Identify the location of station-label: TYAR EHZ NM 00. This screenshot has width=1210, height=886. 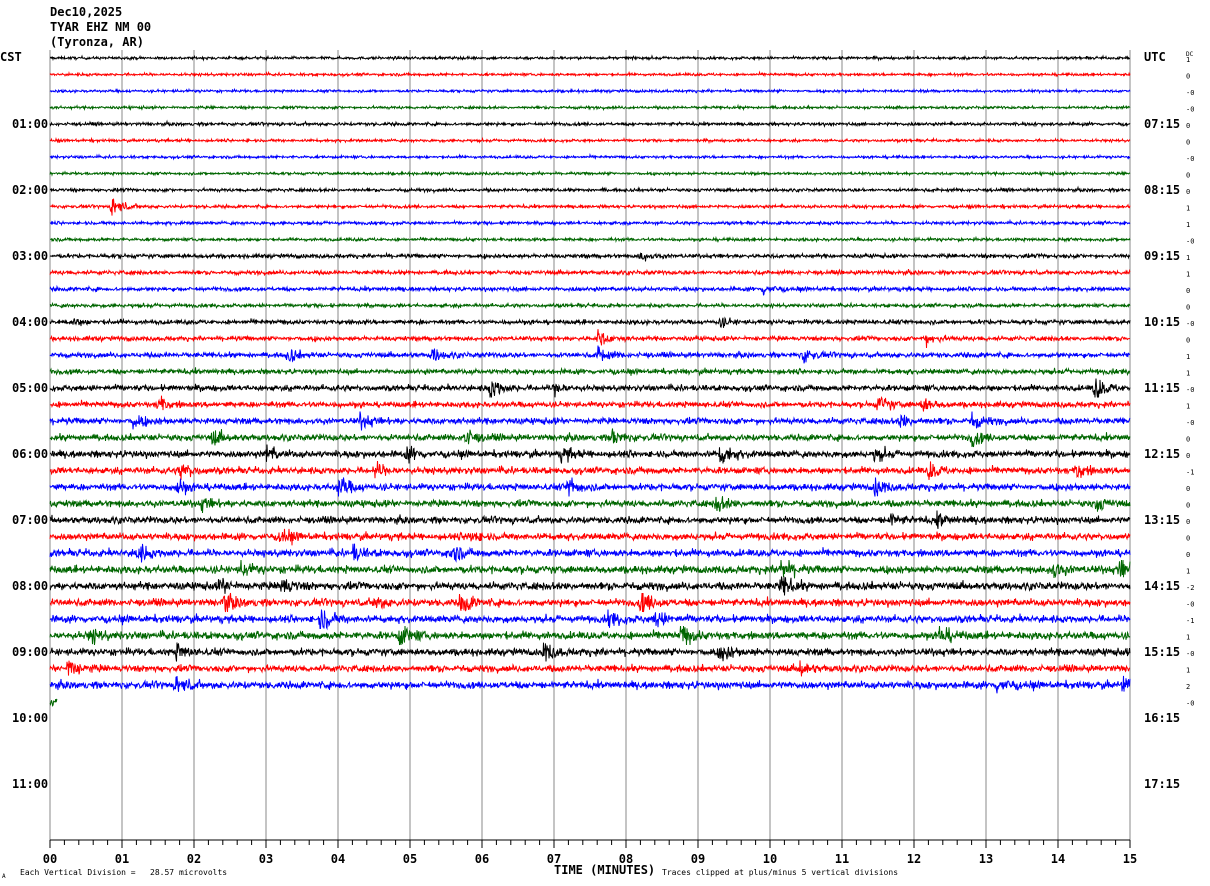
(100, 27).